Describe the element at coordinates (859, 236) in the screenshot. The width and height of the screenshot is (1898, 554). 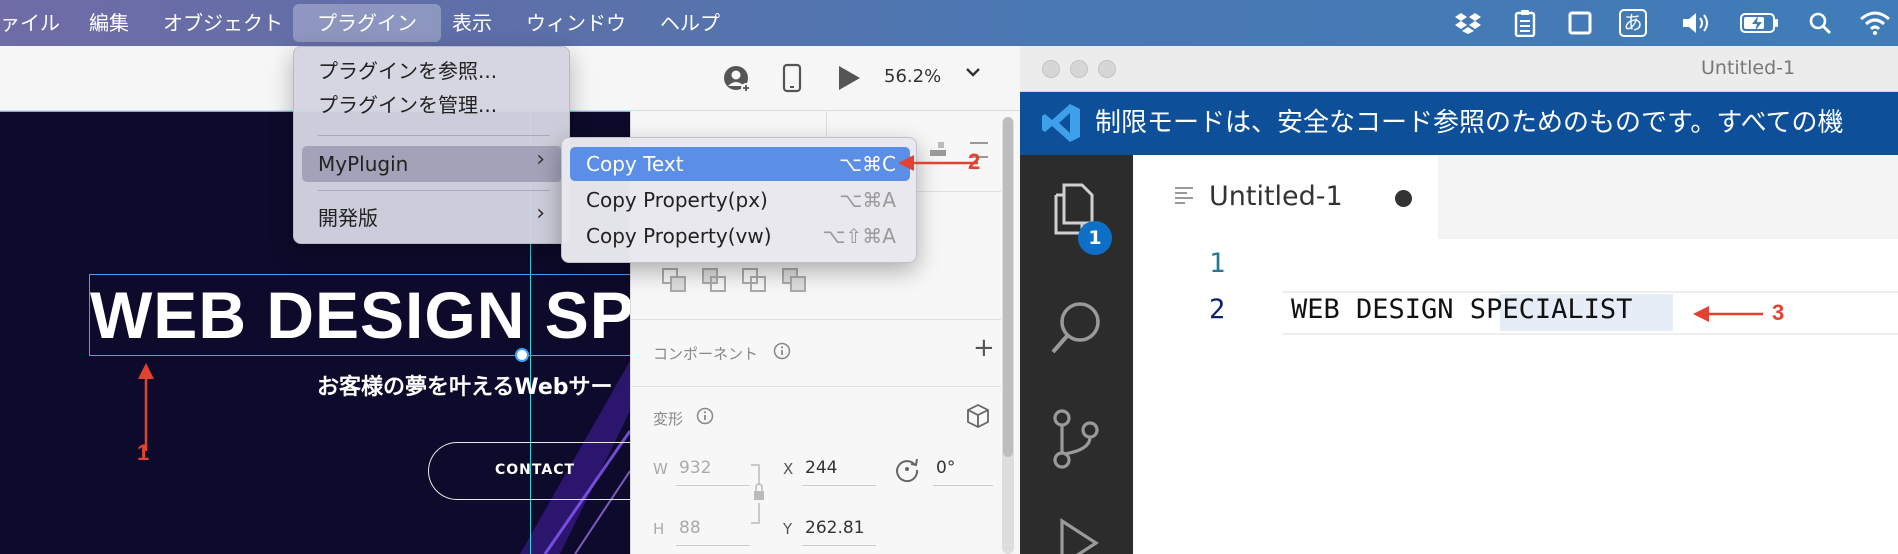
I see `copy-property-vw-shortcut: ⌥⇧⌘A` at that location.